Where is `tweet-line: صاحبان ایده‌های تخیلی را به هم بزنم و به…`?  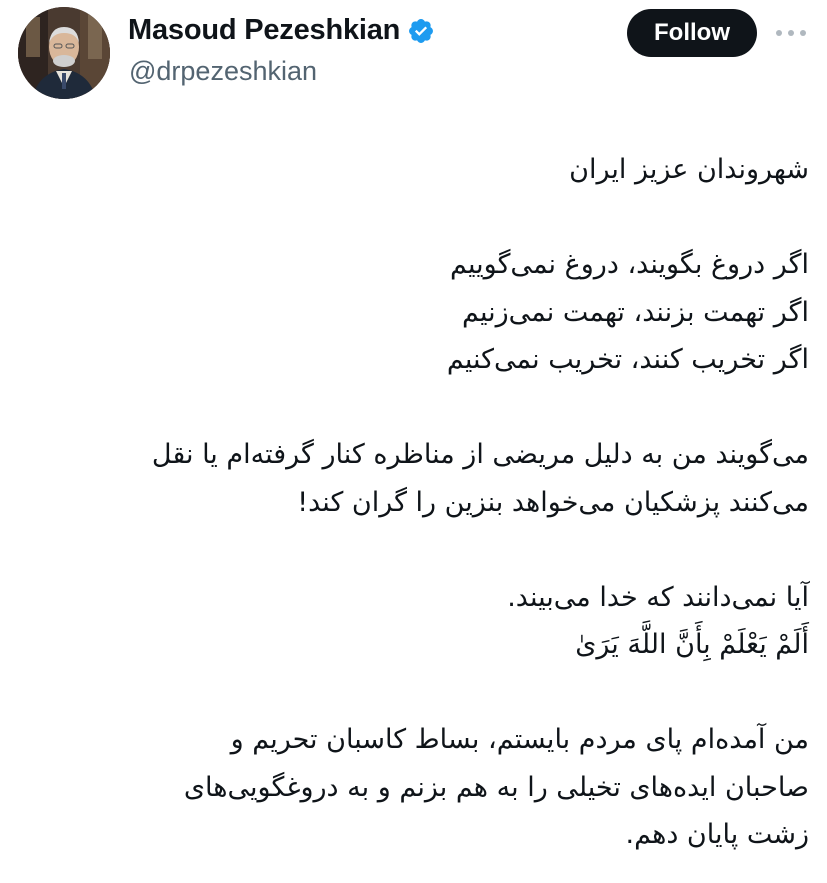 tweet-line: صاحبان ایده‌های تخیلی را به هم بزنم و به… is located at coordinates (496, 787).